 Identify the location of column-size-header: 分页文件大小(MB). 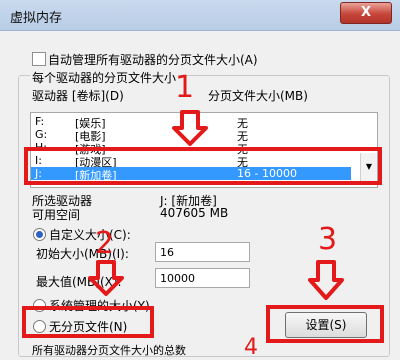
(258, 96).